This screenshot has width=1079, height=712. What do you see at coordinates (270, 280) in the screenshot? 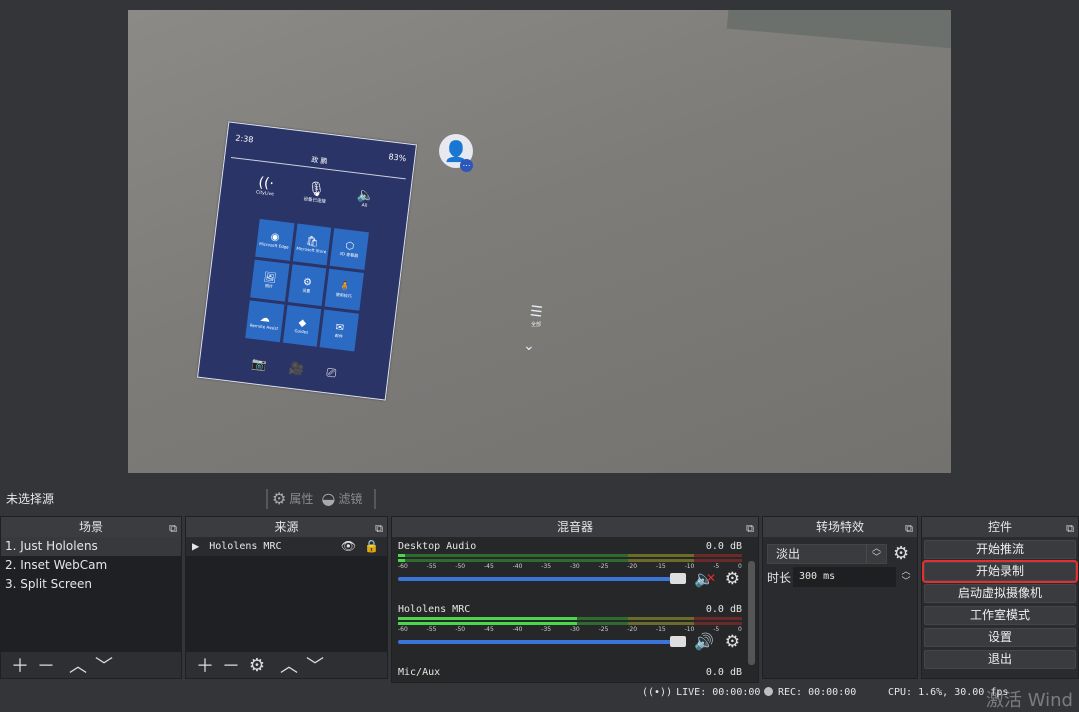
I see `tile-photos: 🖼 照片` at bounding box center [270, 280].